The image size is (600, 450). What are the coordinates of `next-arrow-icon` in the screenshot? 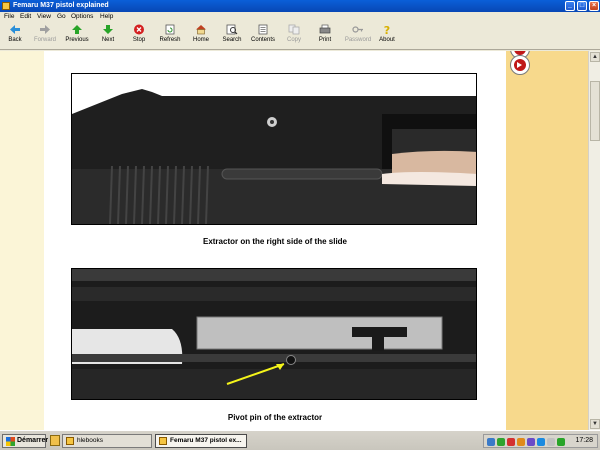 It's located at (108, 29).